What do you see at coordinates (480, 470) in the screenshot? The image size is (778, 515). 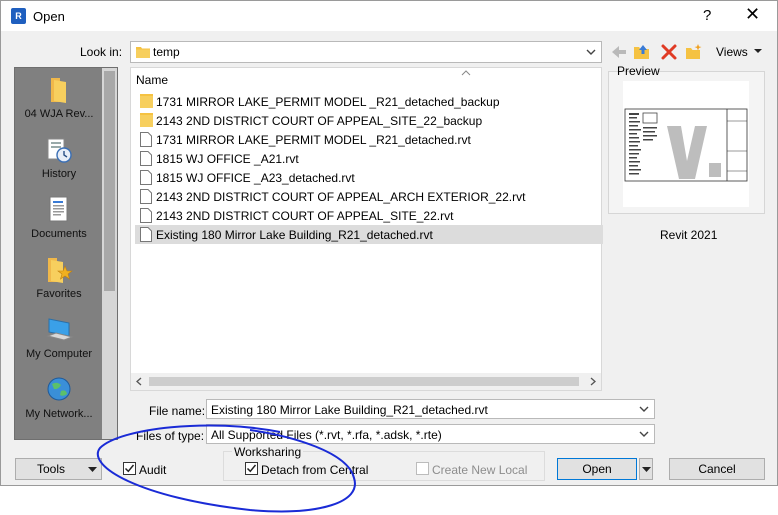 I see `create-new-local-label: Create New Local` at bounding box center [480, 470].